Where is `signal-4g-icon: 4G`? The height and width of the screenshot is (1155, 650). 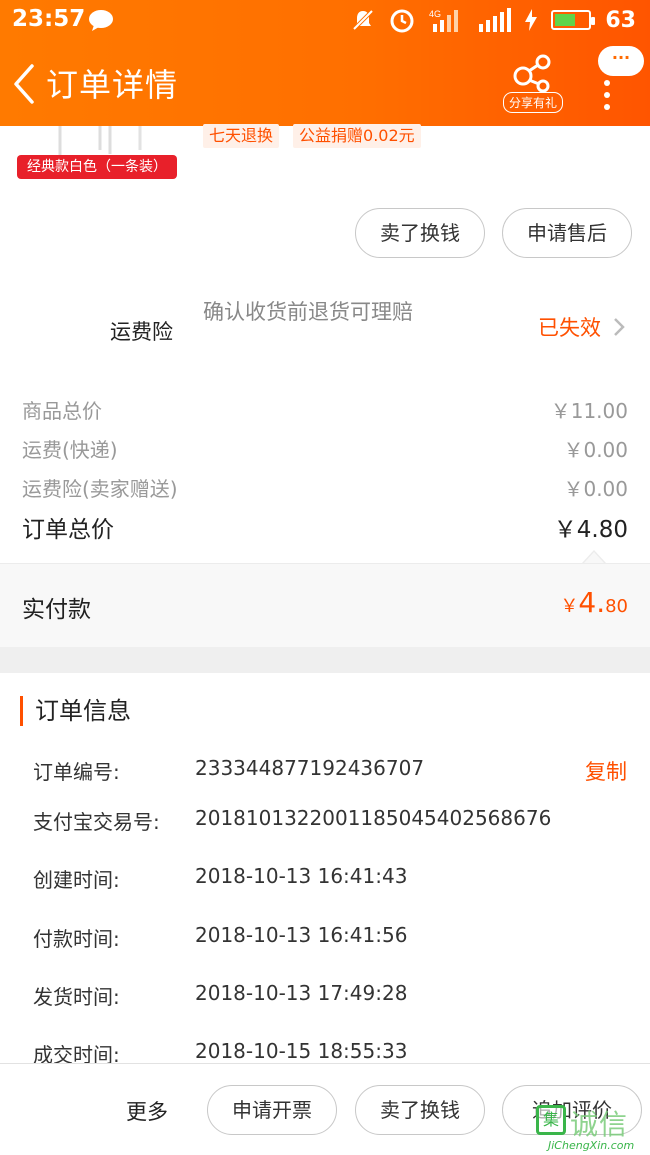
signal-4g-icon: 4G is located at coordinates (444, 20).